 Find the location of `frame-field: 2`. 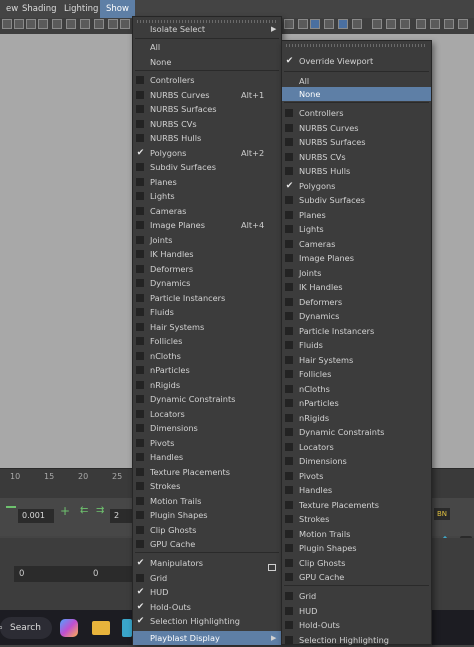

frame-field: 2 is located at coordinates (121, 516).